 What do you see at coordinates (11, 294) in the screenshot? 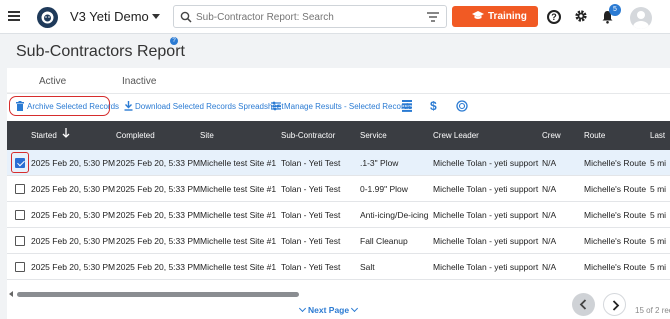
I see `scroll-left-arrow` at bounding box center [11, 294].